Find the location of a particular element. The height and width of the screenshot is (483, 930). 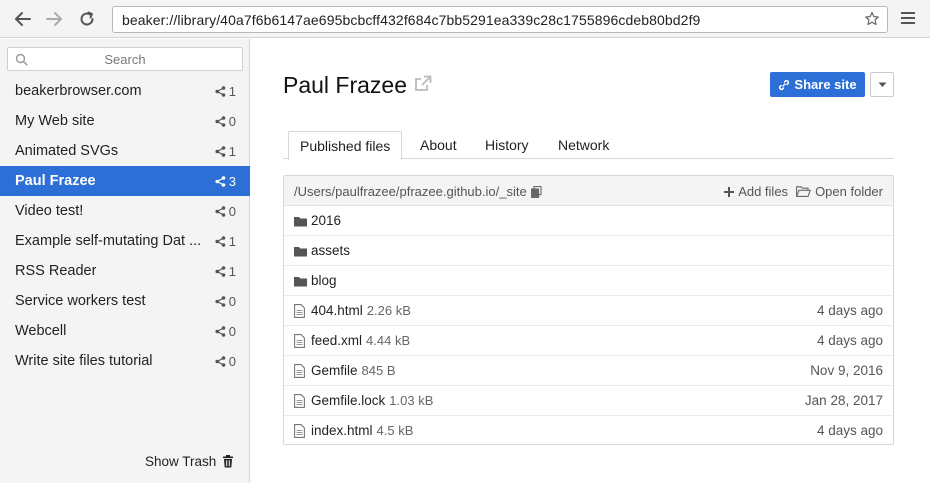

copy-icon is located at coordinates (536, 191).